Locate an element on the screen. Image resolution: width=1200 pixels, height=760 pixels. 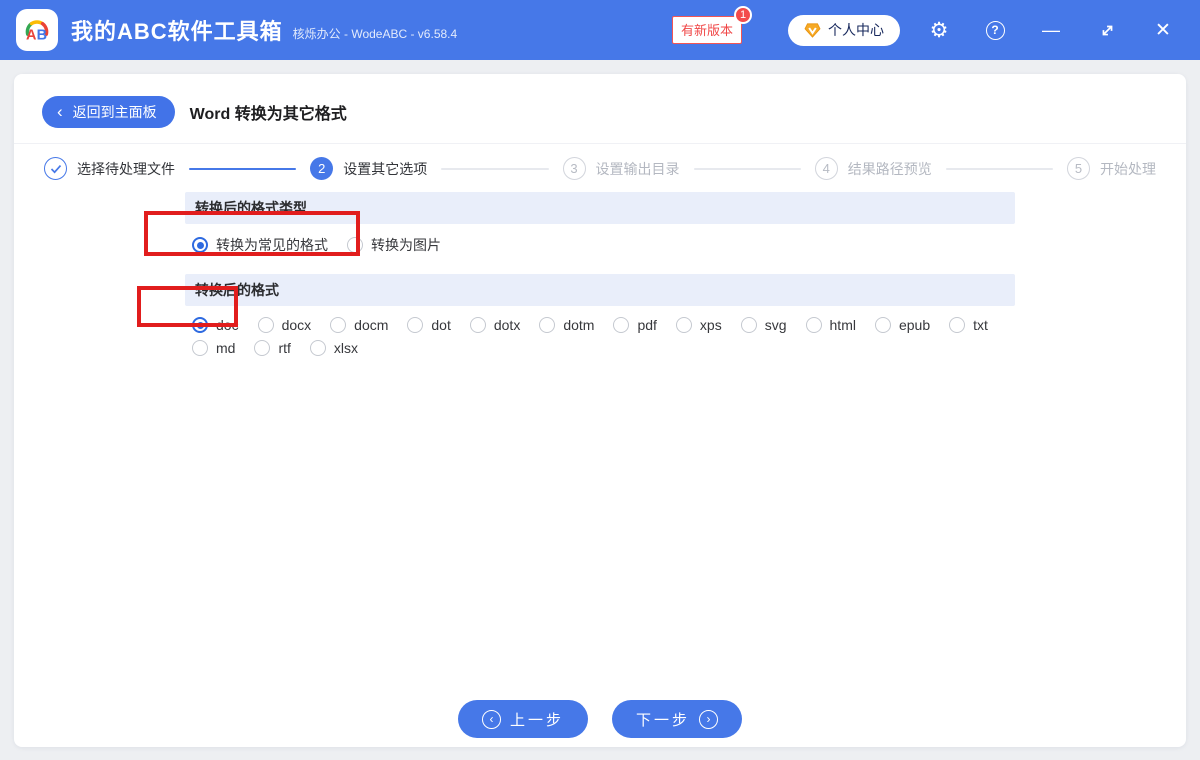
maximize-button is located at coordinates (1107, 30).